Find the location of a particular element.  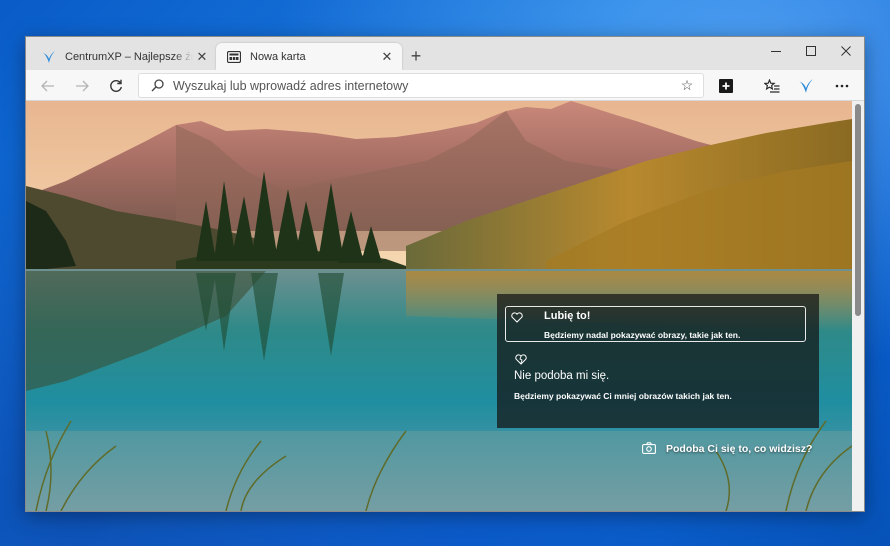

address-input is located at coordinates (421, 85).